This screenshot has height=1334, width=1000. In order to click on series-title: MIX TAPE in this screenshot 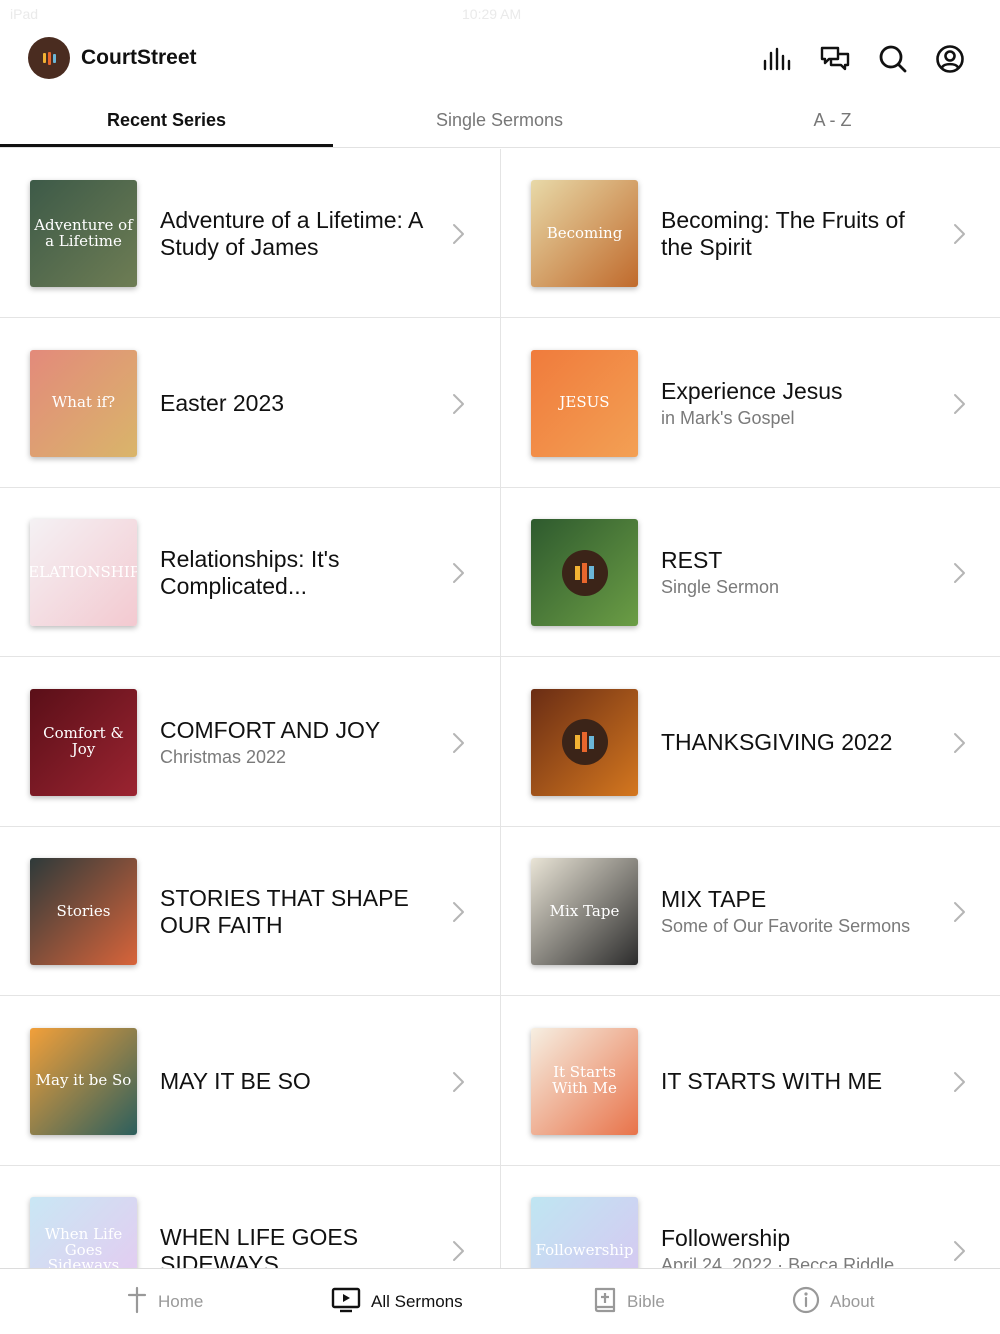, I will do `click(714, 899)`.